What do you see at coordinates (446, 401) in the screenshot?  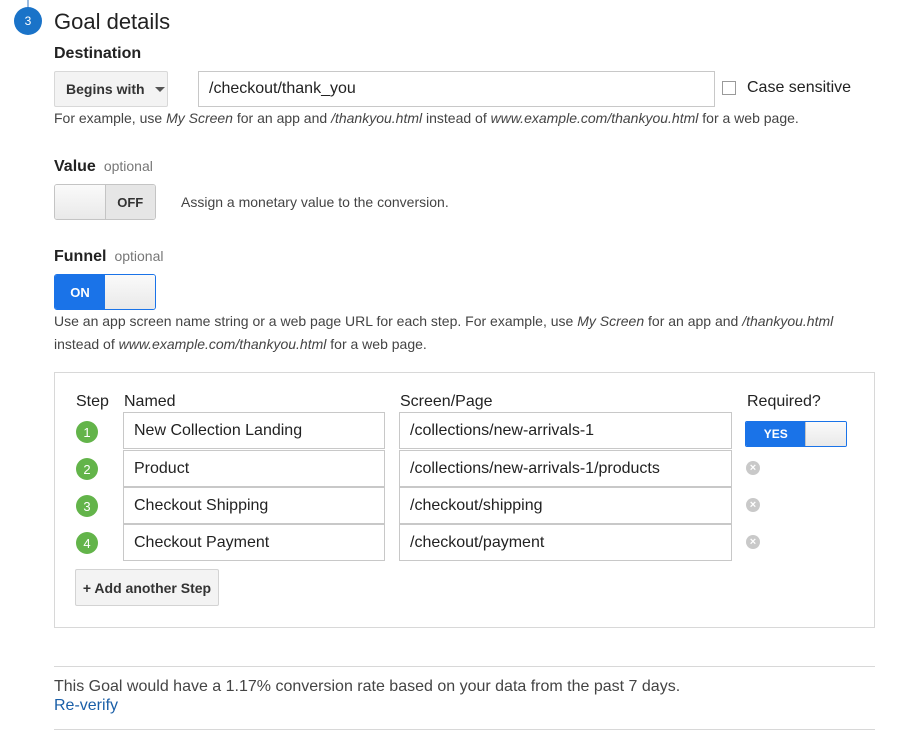 I see `column-header-page: Screen/Page` at bounding box center [446, 401].